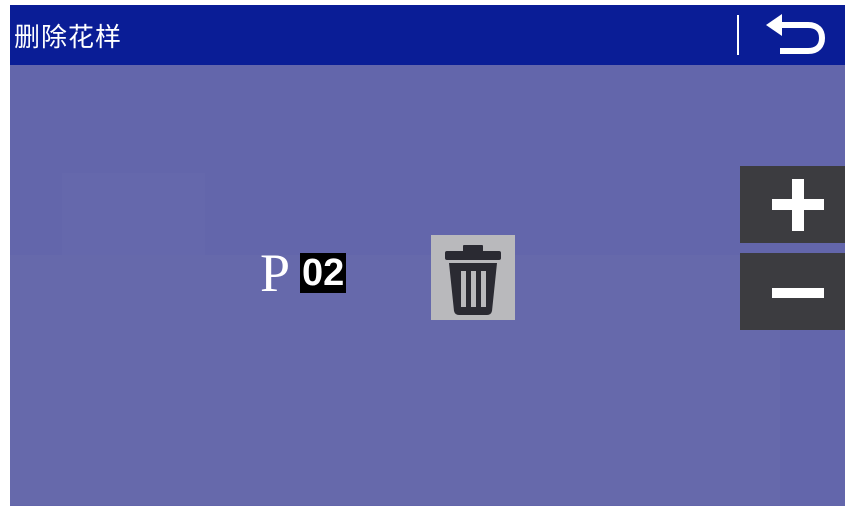 This screenshot has width=845, height=506. Describe the element at coordinates (323, 273) in the screenshot. I see `pattern-number-field: 02` at that location.